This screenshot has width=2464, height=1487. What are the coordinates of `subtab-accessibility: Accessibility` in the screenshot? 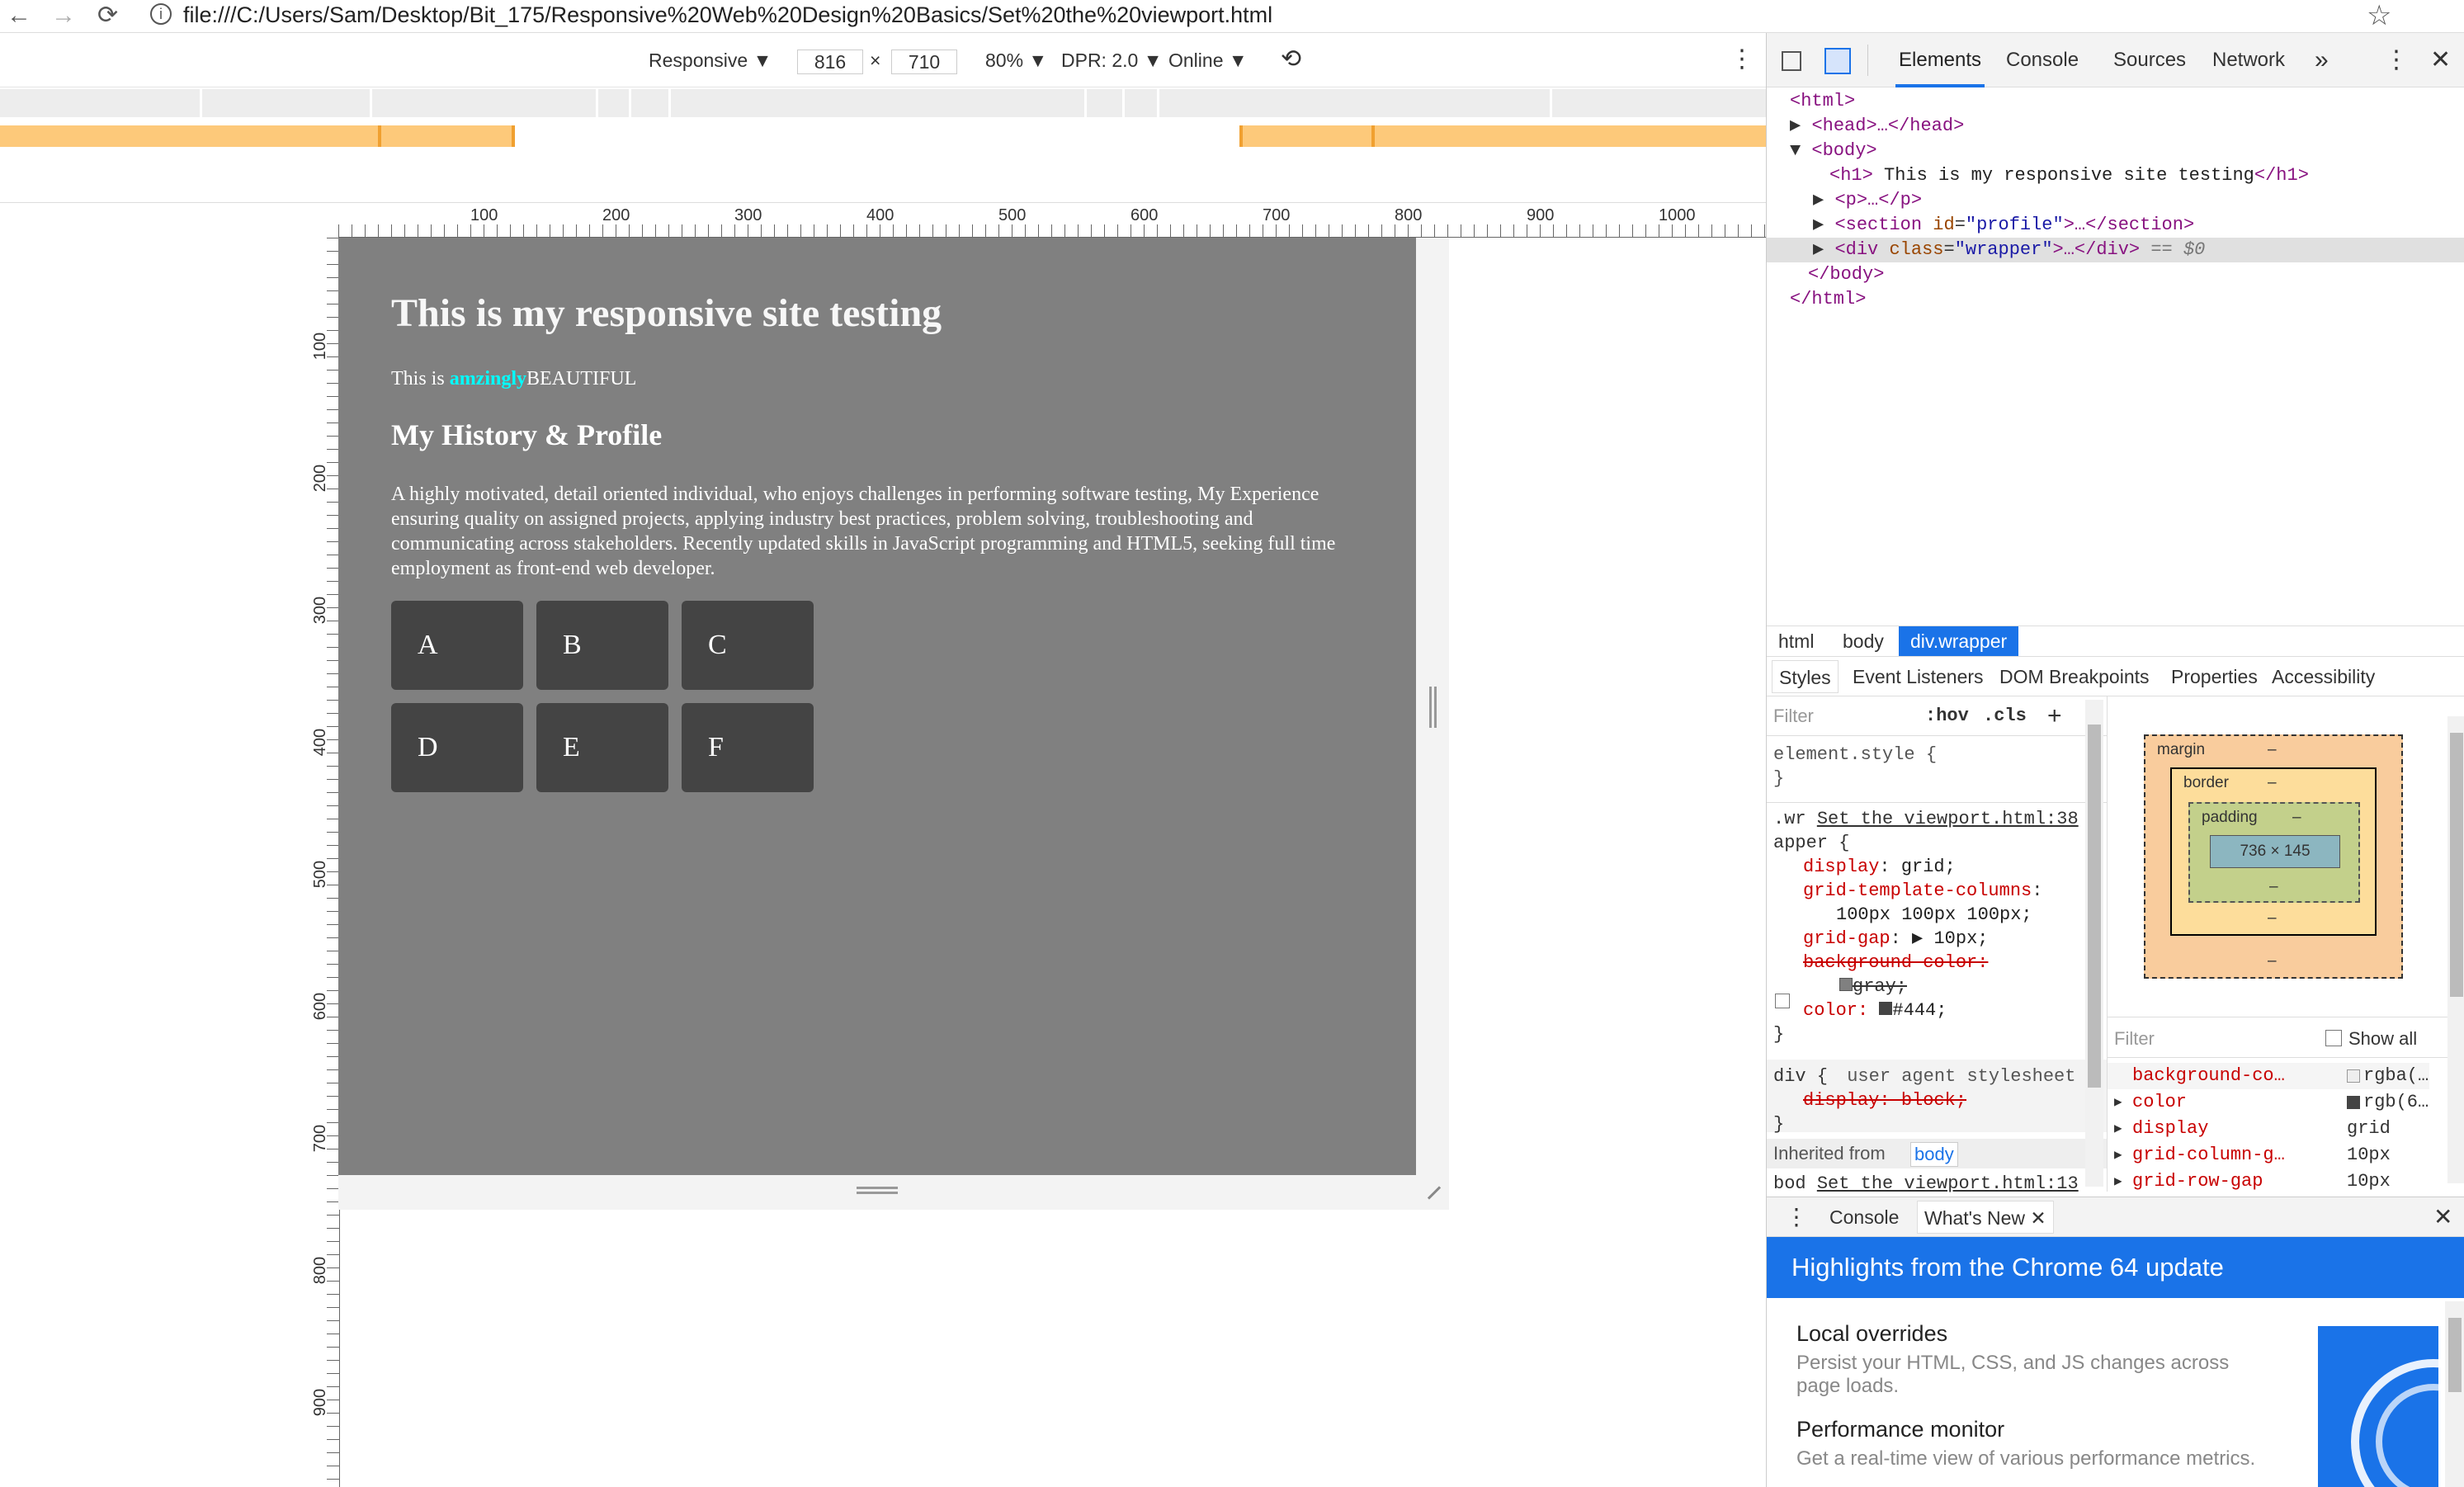 It's located at (2323, 676).